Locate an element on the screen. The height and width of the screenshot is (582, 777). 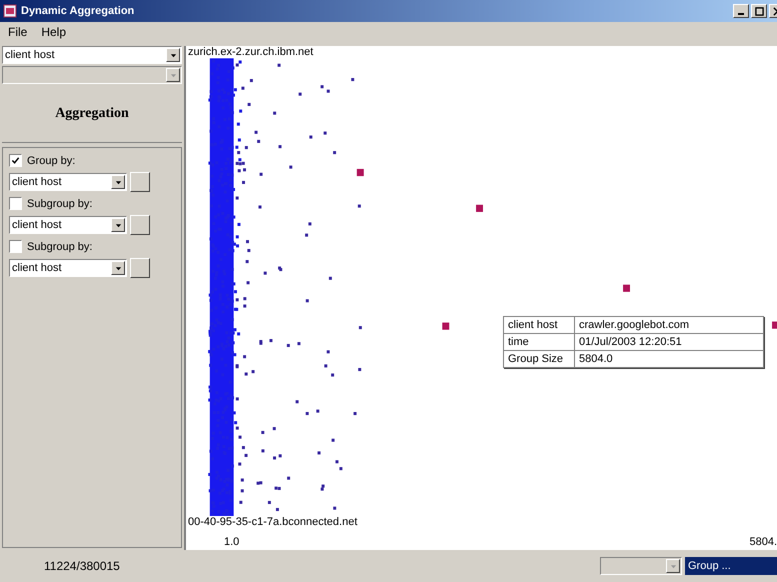
axis-label: 1.0 is located at coordinates (232, 542).